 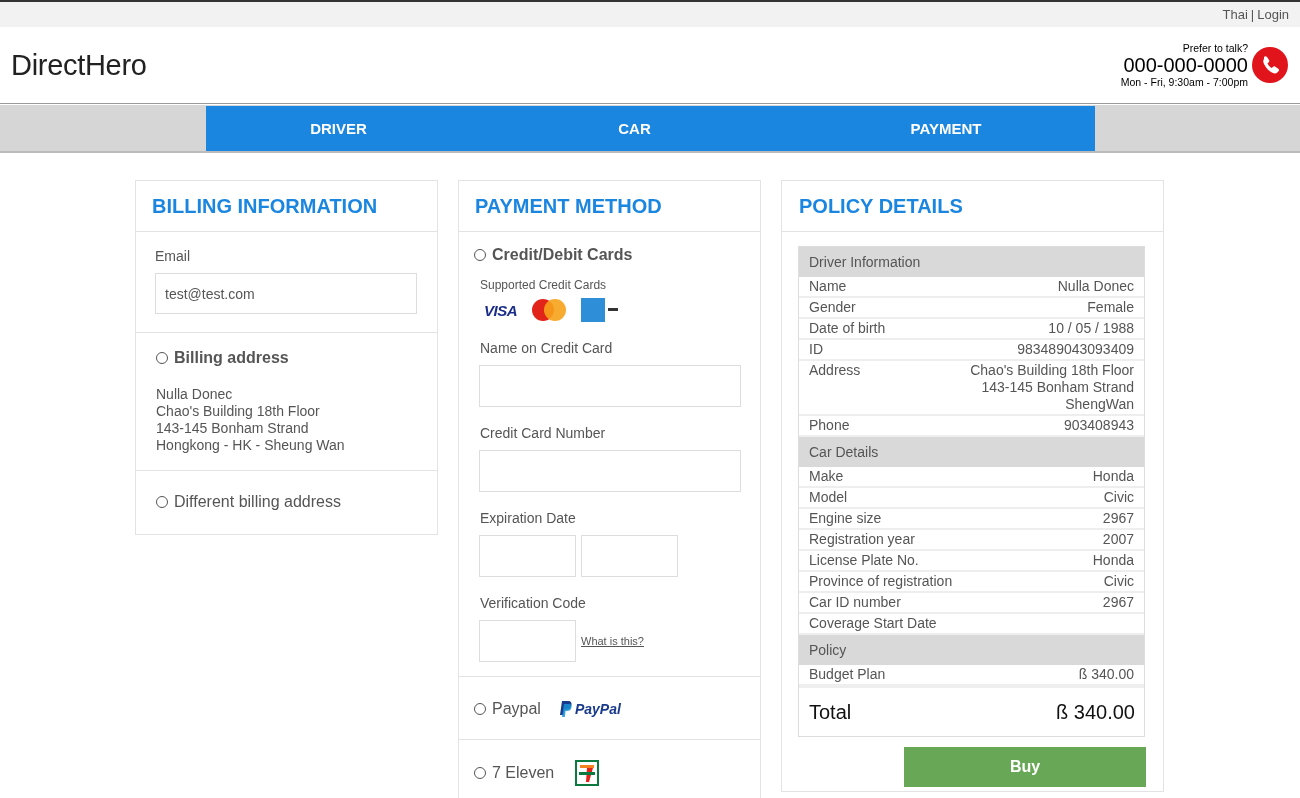 I want to click on logo-text: DirectHero, so click(x=79, y=65).